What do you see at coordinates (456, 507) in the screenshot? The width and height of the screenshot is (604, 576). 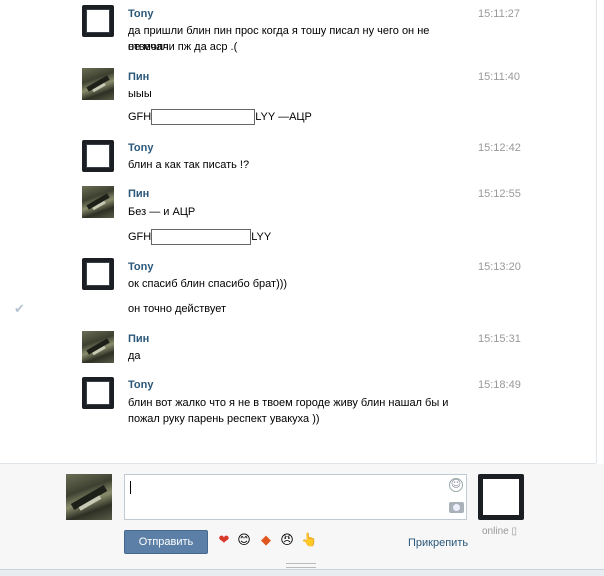 I see `camera-icon` at bounding box center [456, 507].